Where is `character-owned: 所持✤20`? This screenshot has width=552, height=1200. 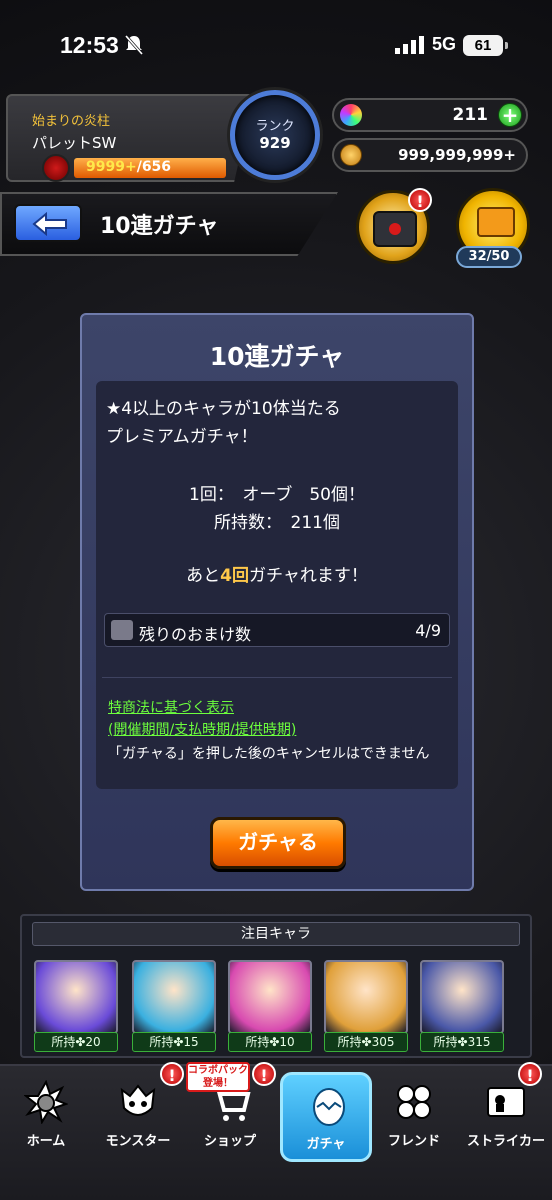 character-owned: 所持✤20 is located at coordinates (76, 1042).